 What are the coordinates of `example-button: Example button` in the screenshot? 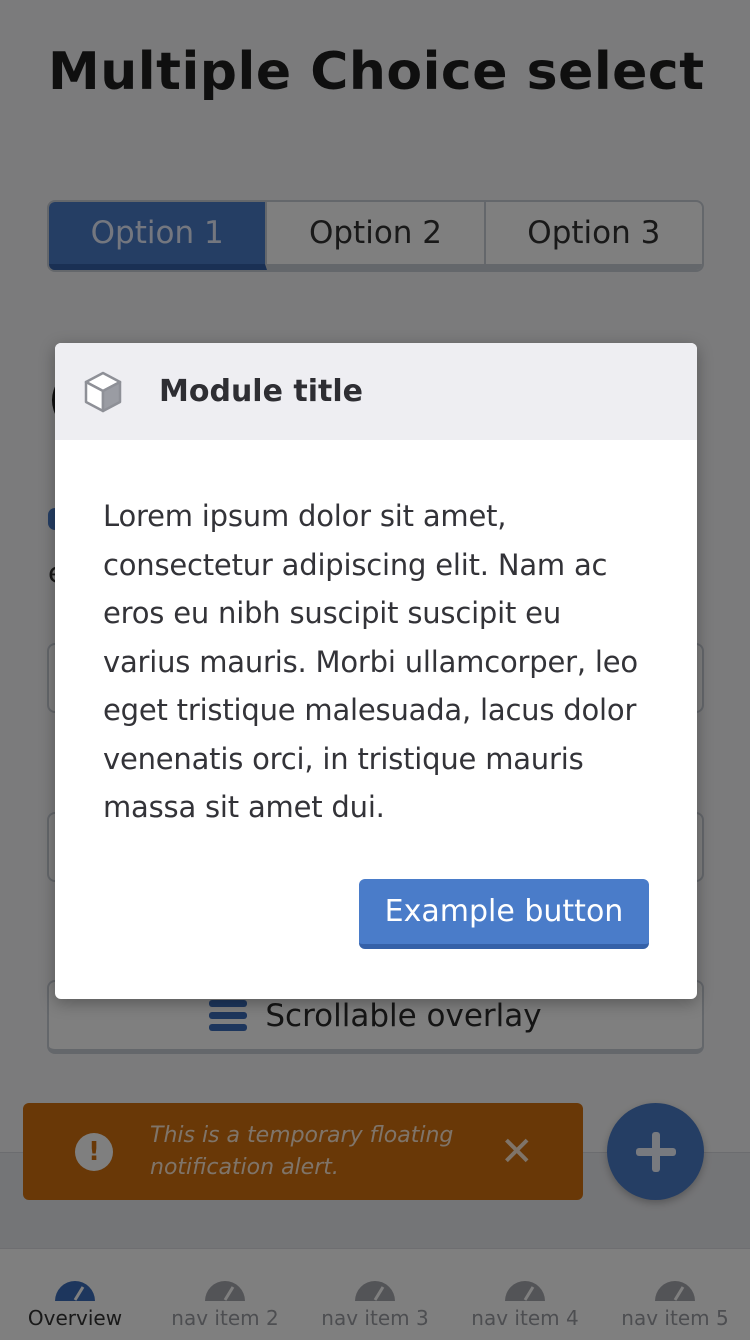 It's located at (504, 914).